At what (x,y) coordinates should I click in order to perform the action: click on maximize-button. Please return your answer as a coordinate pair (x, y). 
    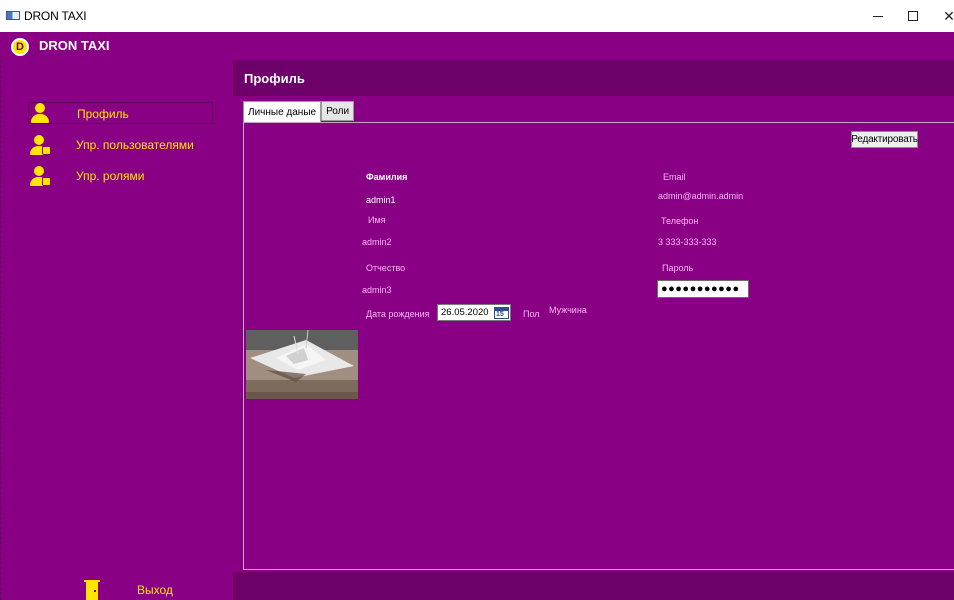
    Looking at the image, I should click on (913, 16).